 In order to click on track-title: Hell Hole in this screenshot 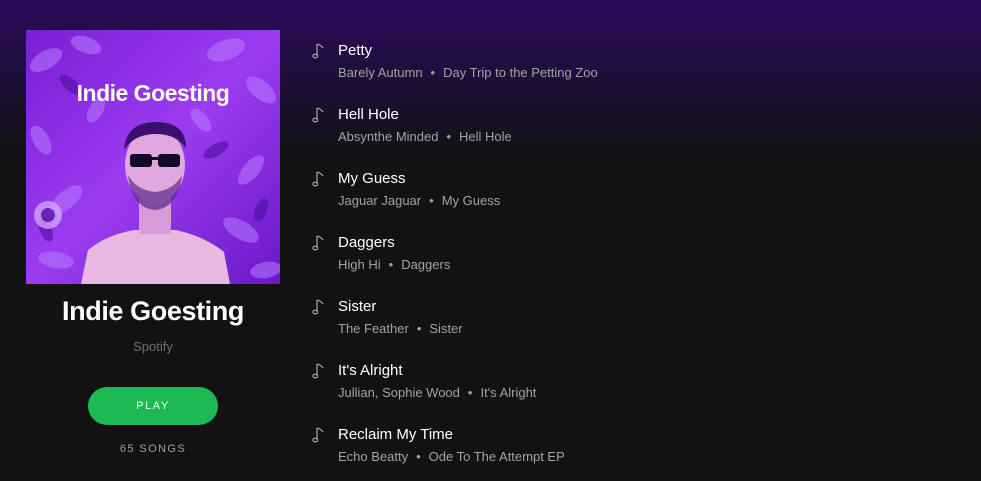, I will do `click(368, 114)`.